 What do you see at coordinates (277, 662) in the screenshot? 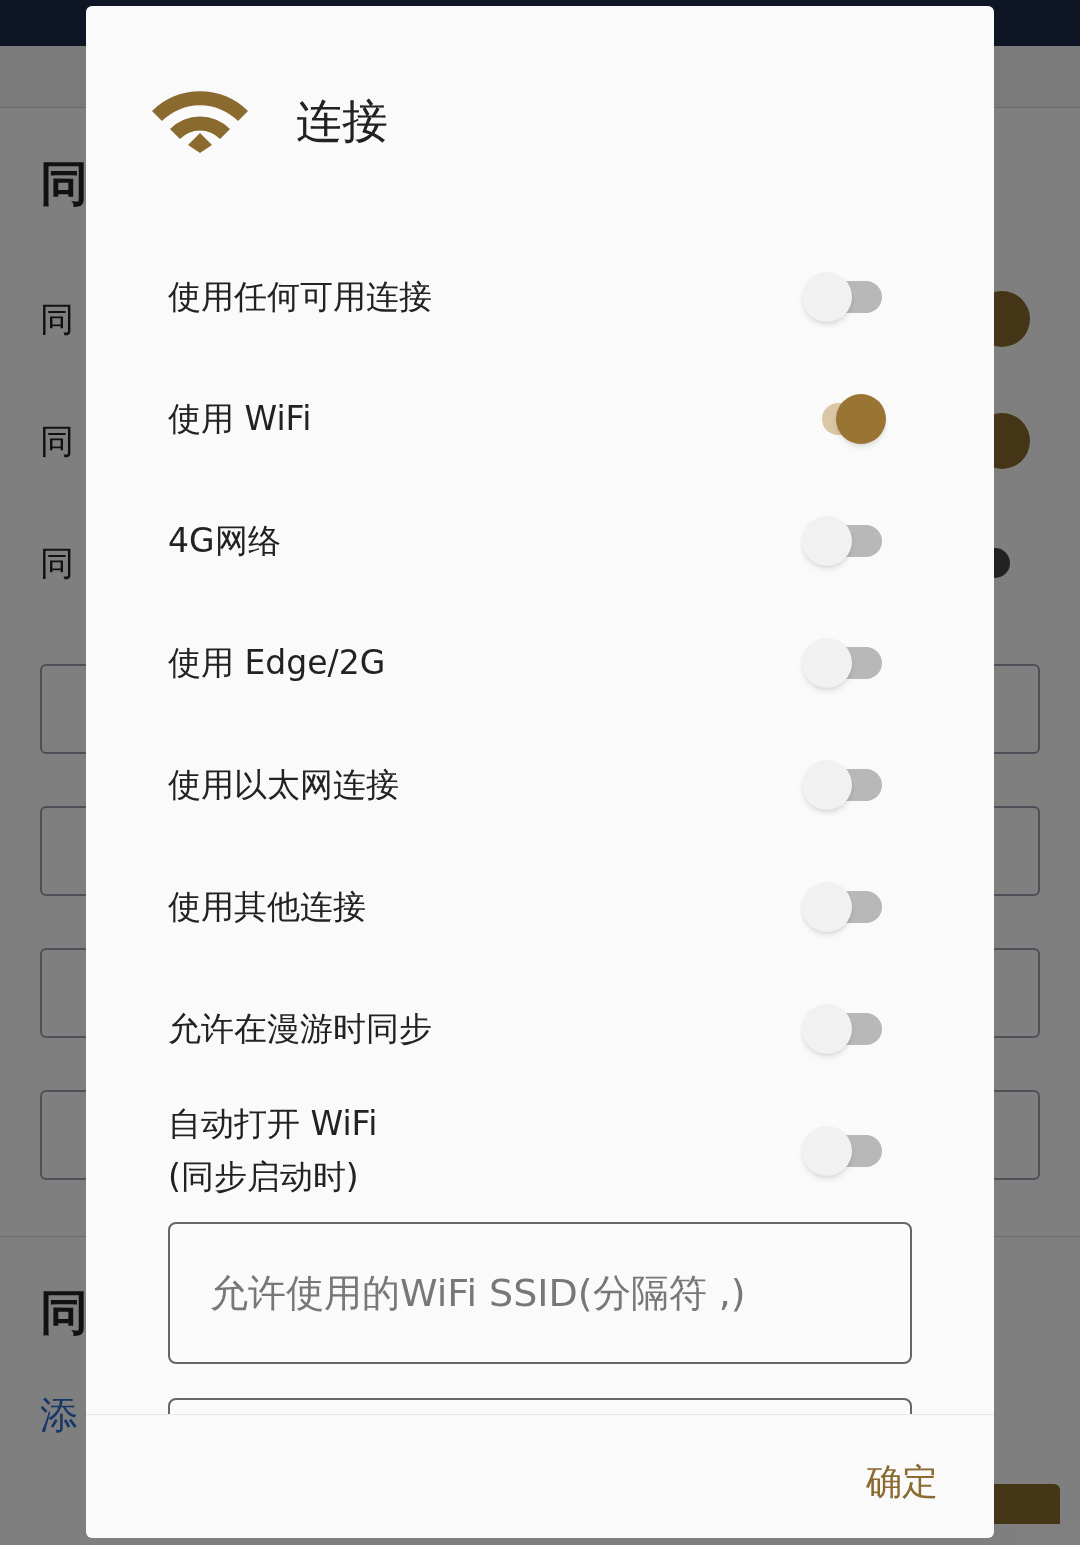
I see `option-label: 使用 Edge/2G` at bounding box center [277, 662].